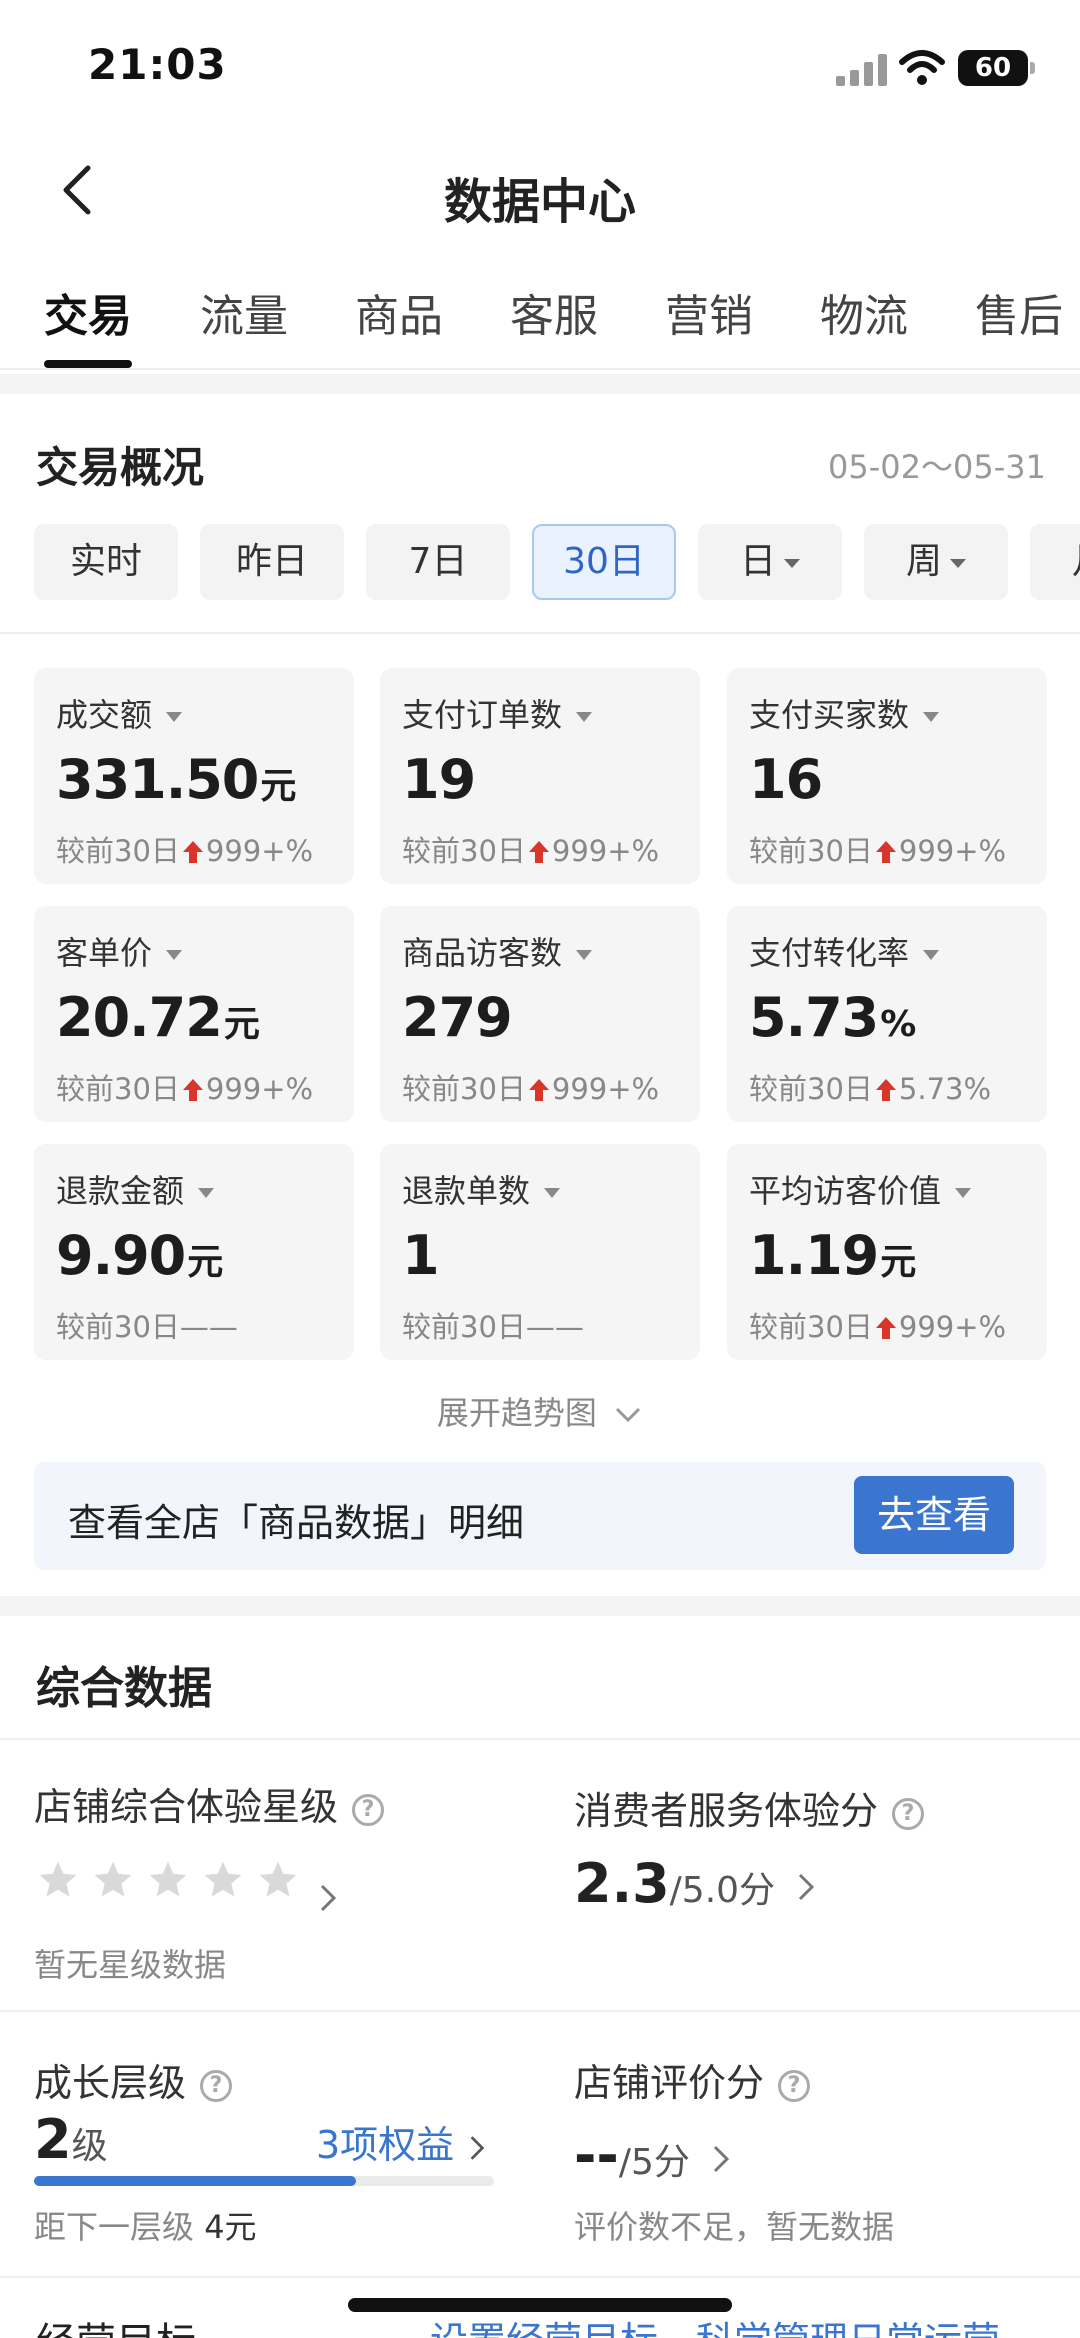 The height and width of the screenshot is (2338, 1080). I want to click on metric-value-number: 331.50, so click(157, 779).